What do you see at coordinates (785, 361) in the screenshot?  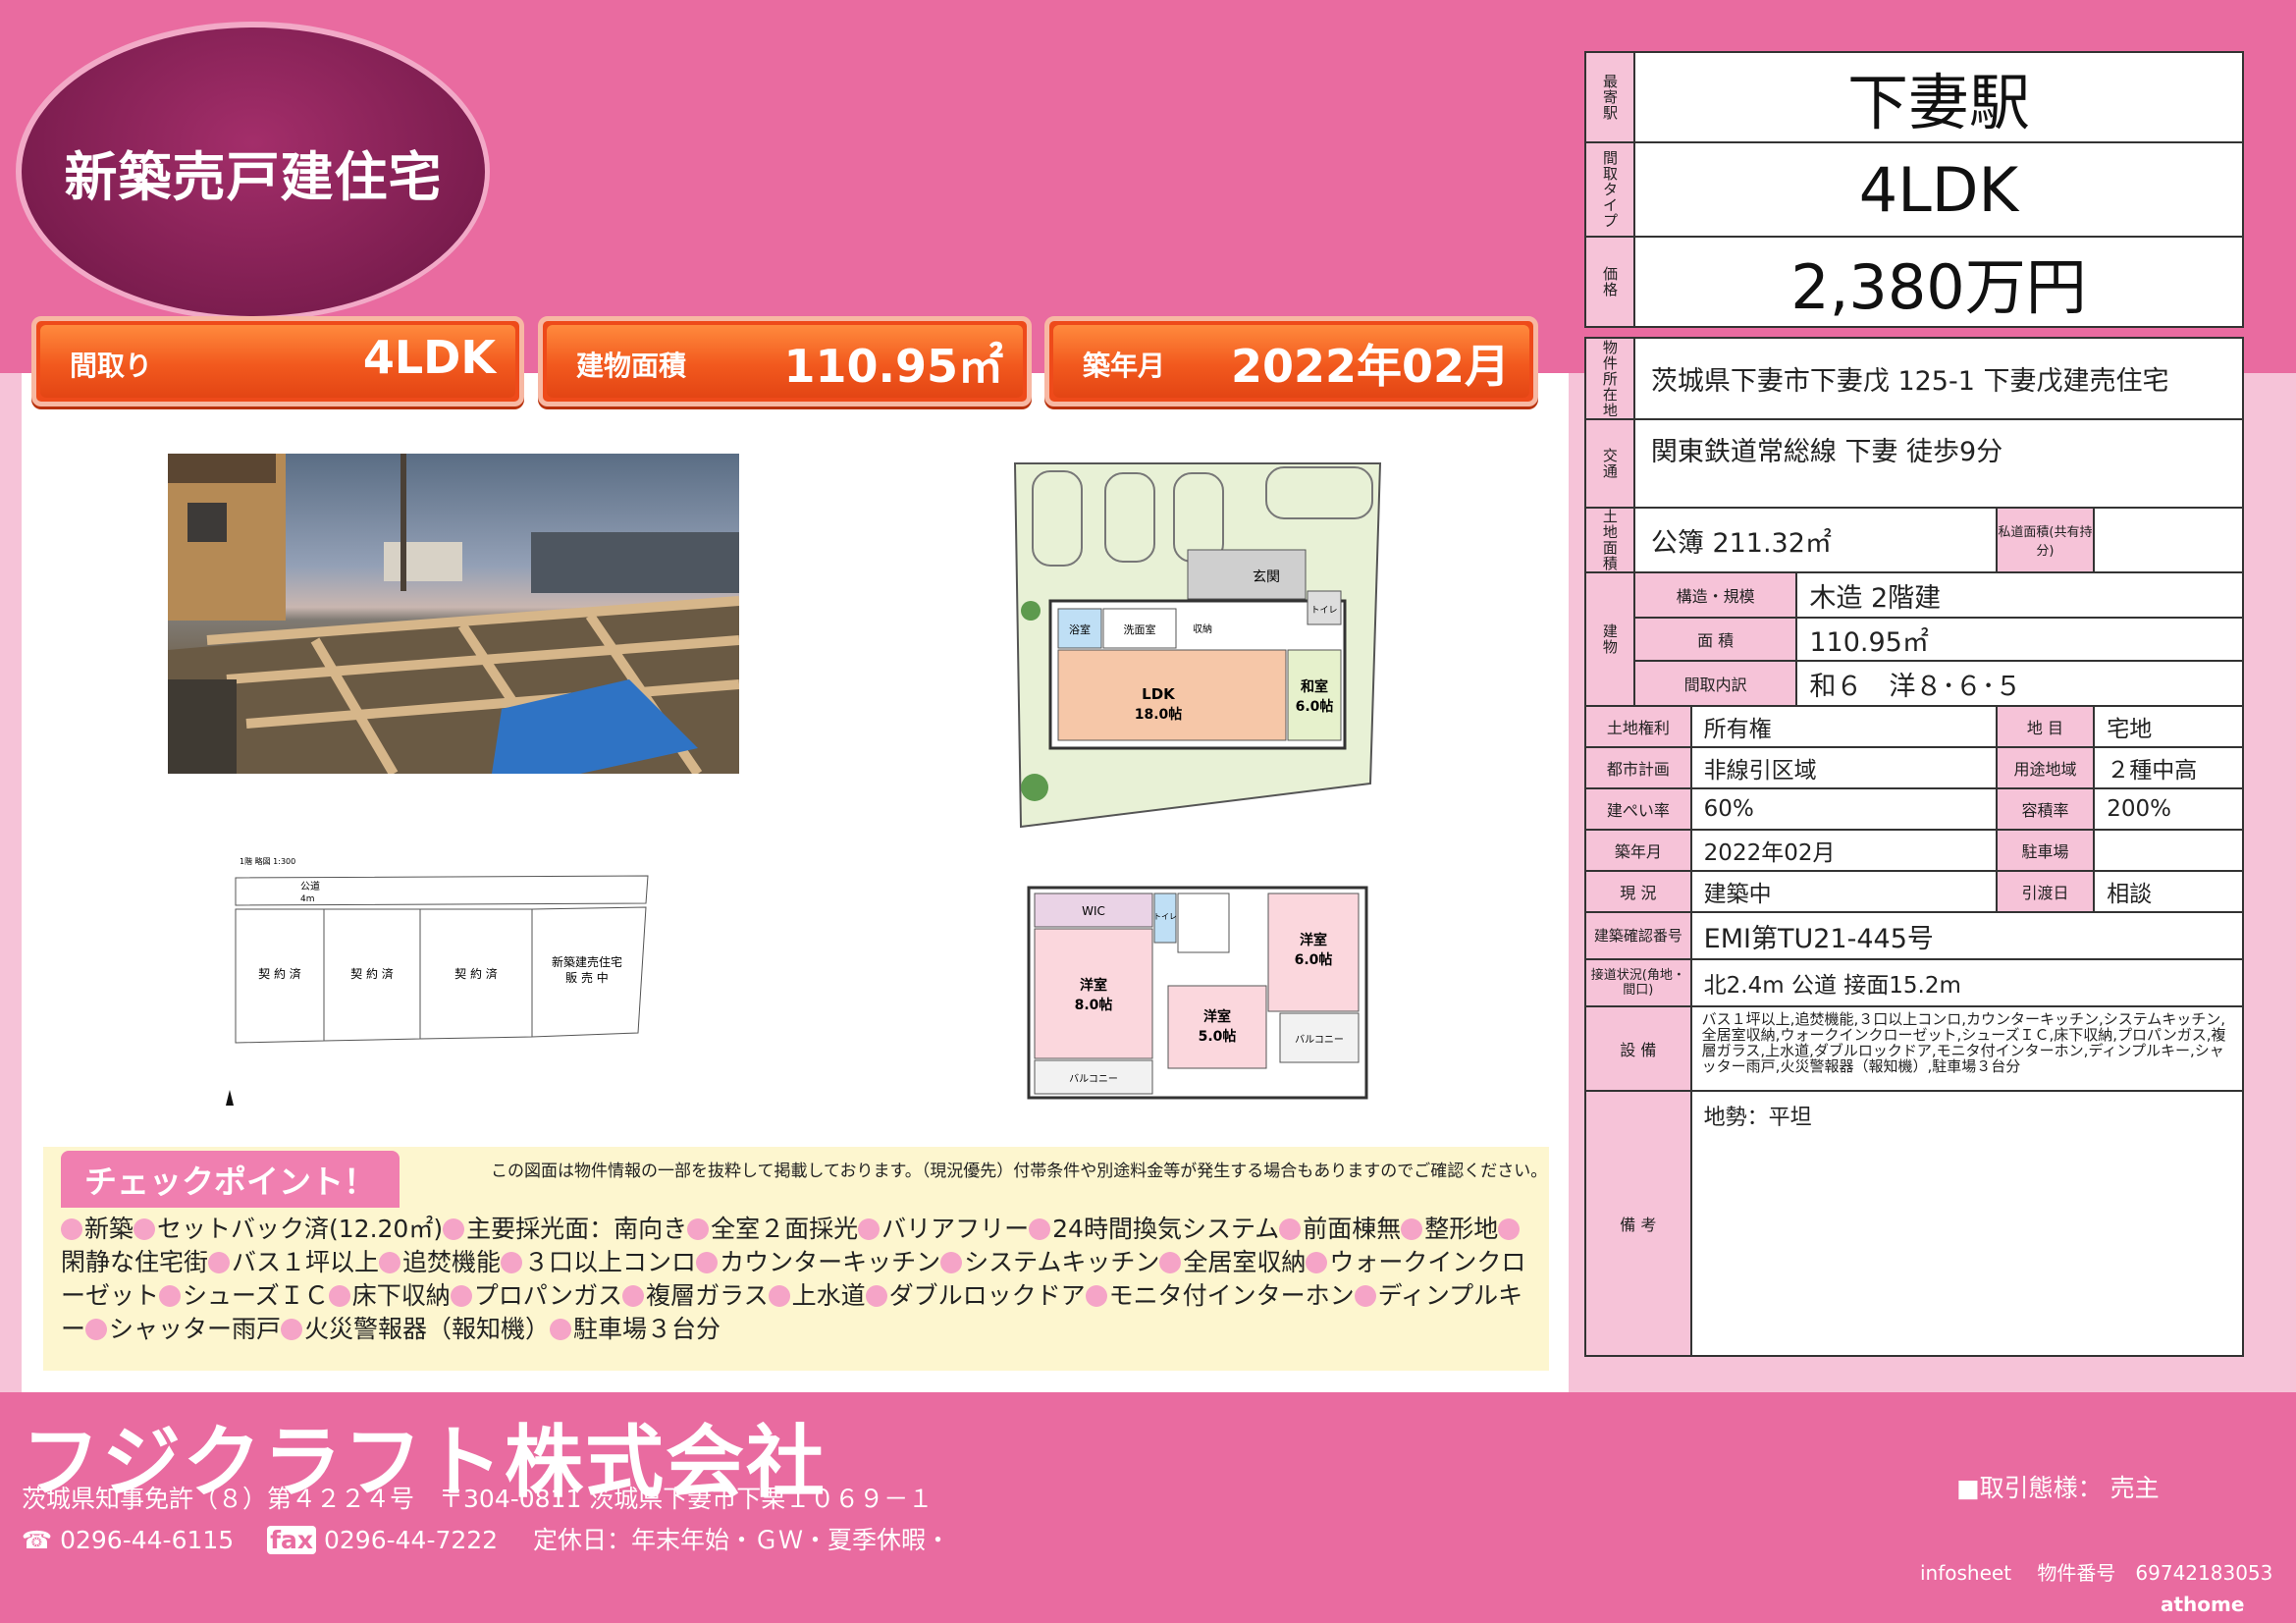 I see `chip-building-area: 建物面積 110.95㎡` at bounding box center [785, 361].